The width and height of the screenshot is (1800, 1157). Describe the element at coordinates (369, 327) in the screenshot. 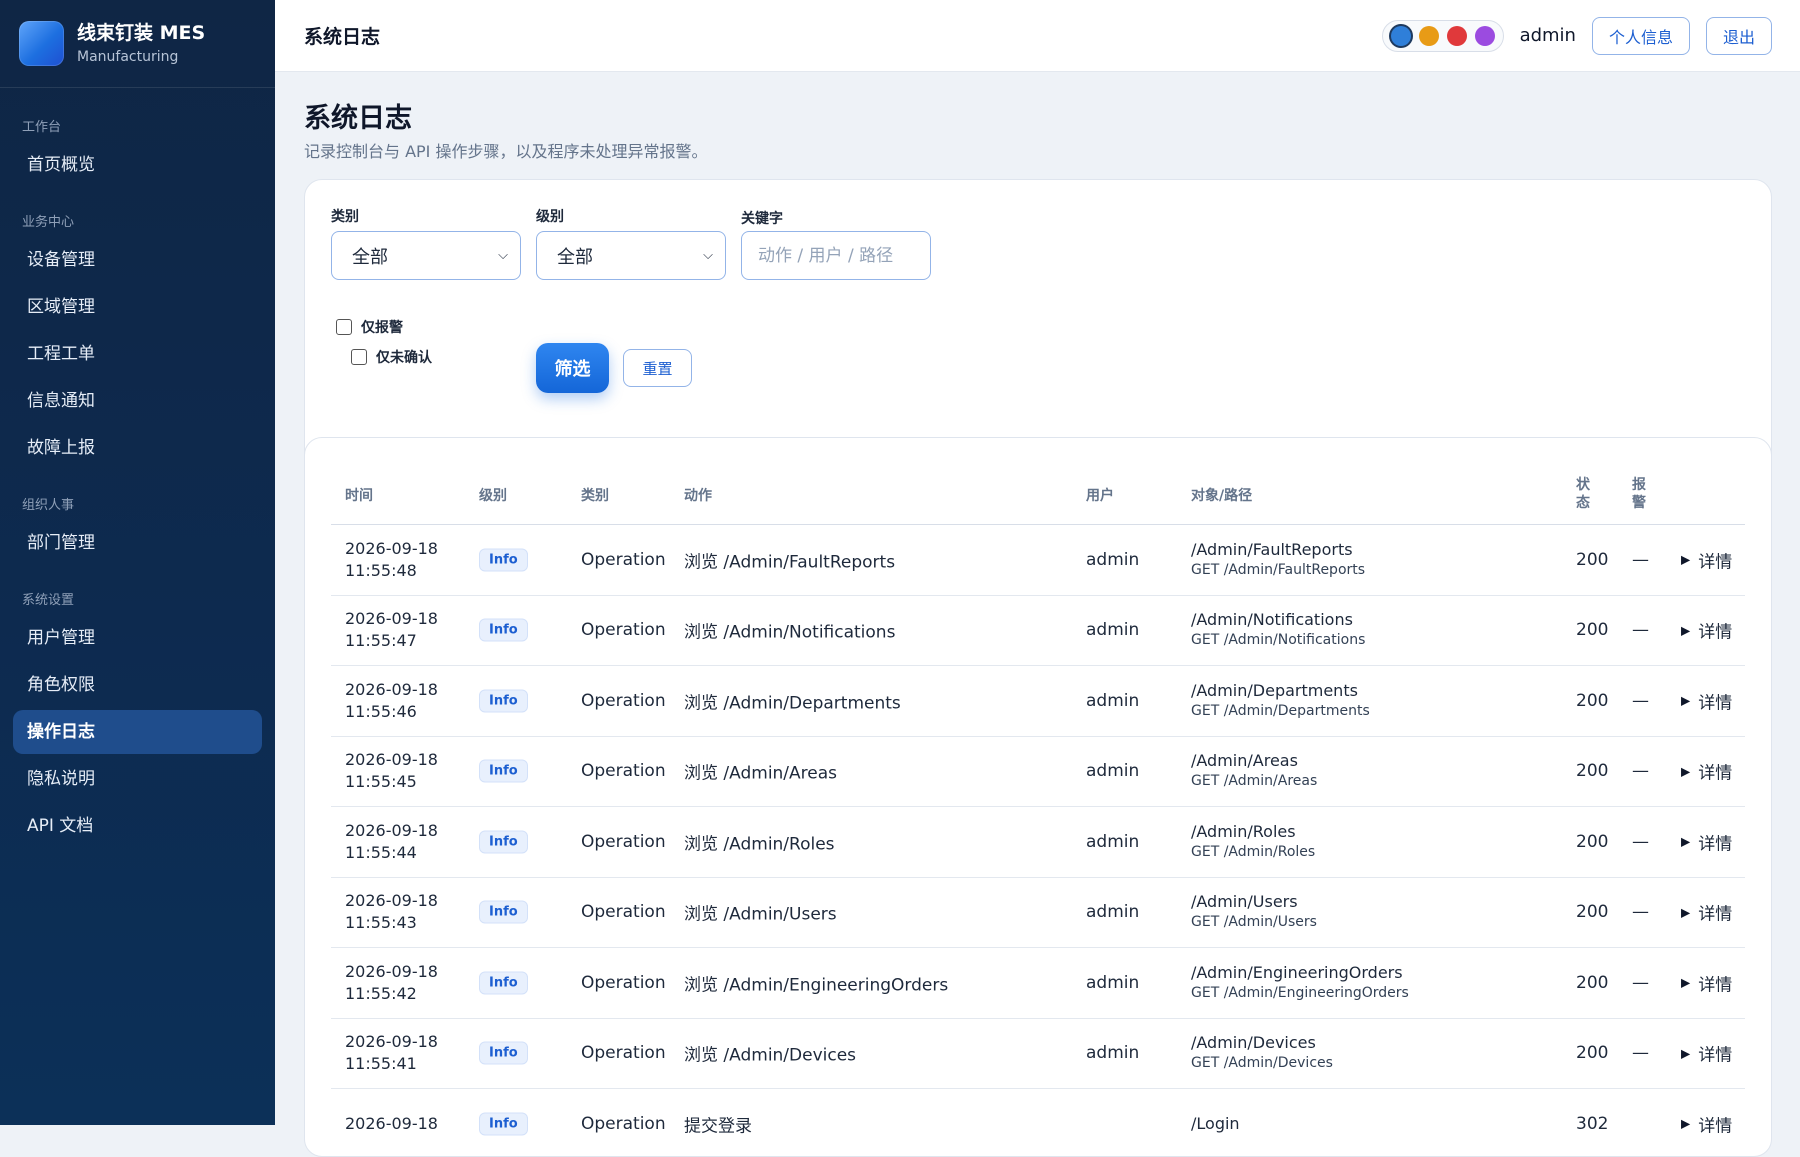

I see `alarm-only-option: 仅报警` at that location.